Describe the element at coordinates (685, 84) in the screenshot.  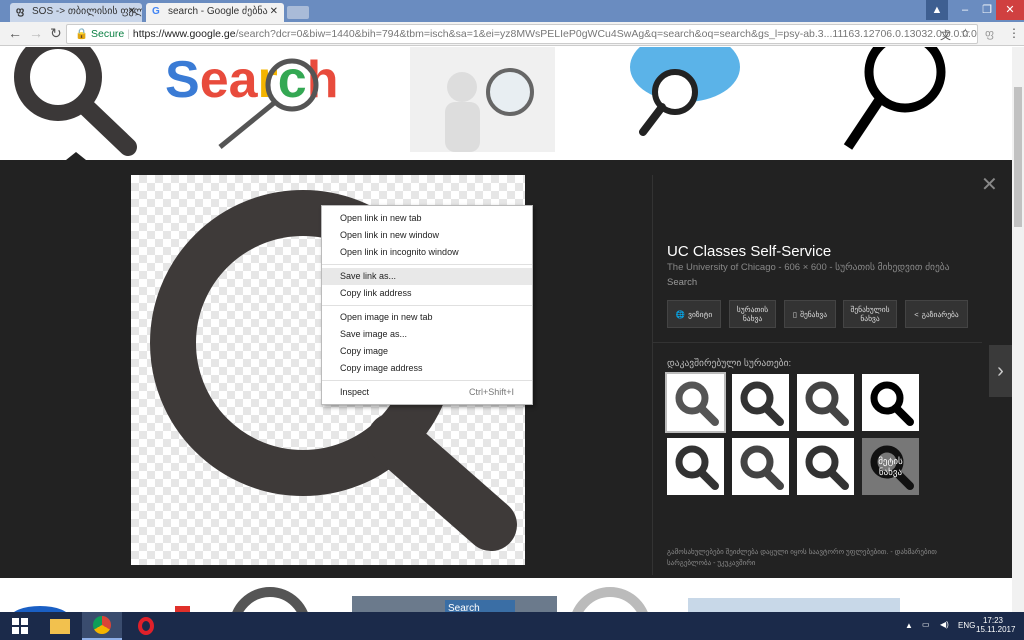
I see `cloud-search-thumb` at that location.